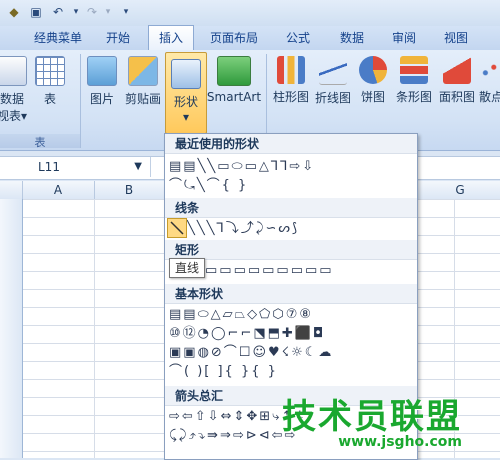 Image resolution: width=500 pixels, height=460 pixels. I want to click on group-label-table: 表, so click(40, 141).